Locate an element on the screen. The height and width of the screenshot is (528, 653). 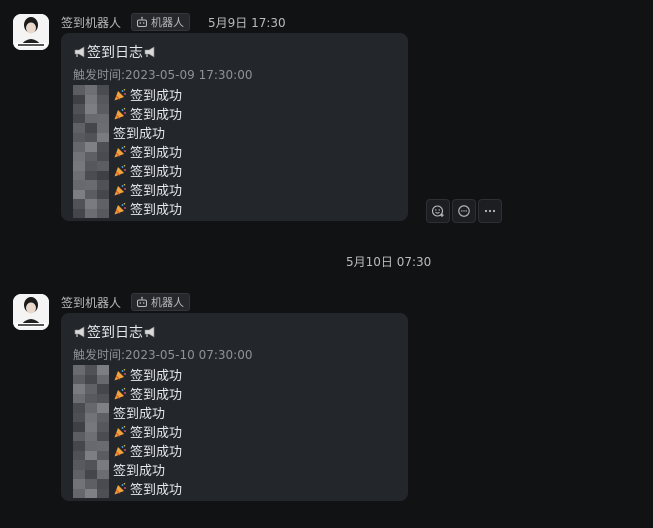
reply-button is located at coordinates (464, 211).